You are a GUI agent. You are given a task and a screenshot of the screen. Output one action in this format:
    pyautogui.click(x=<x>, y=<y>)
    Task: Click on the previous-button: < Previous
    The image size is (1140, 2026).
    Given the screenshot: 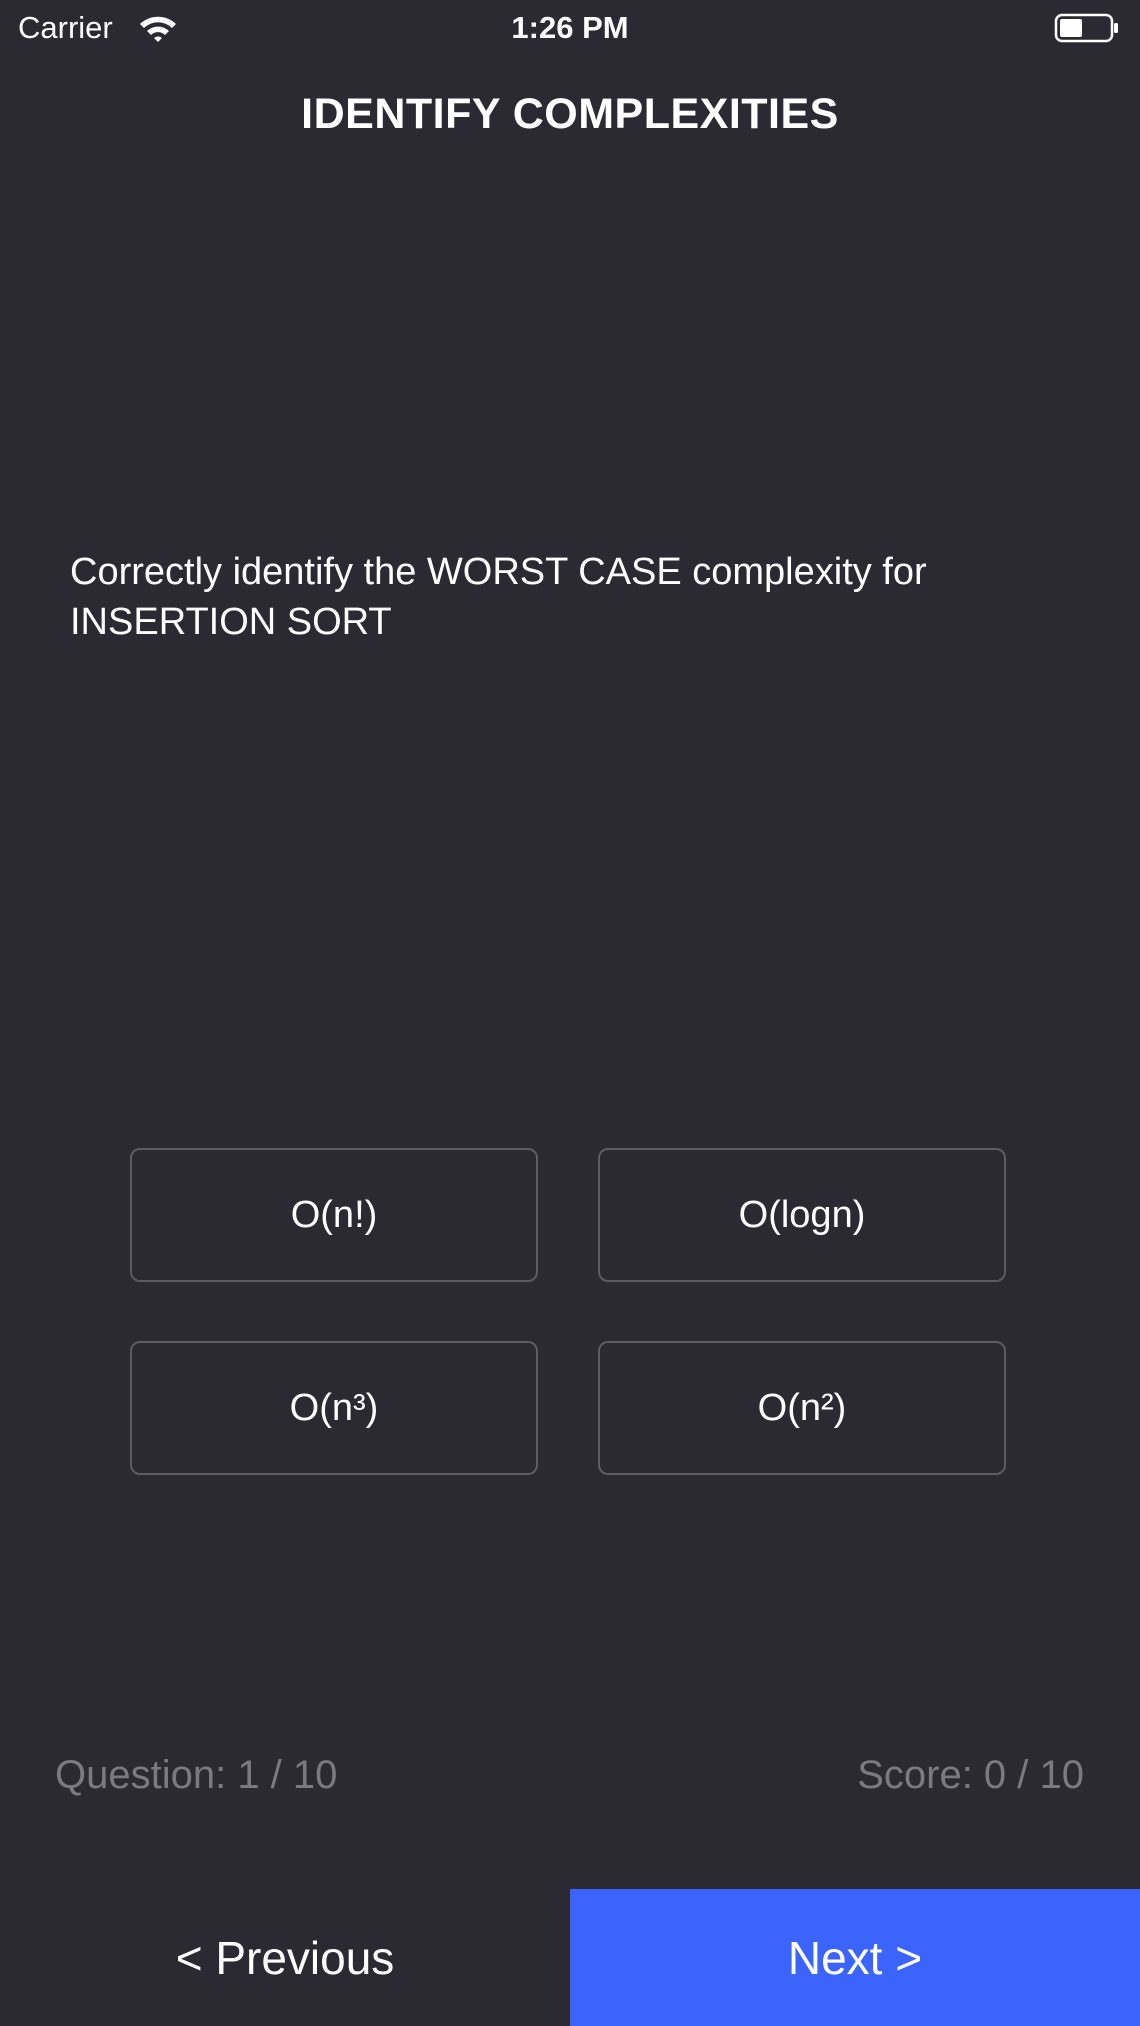 What is the action you would take?
    pyautogui.click(x=285, y=1957)
    